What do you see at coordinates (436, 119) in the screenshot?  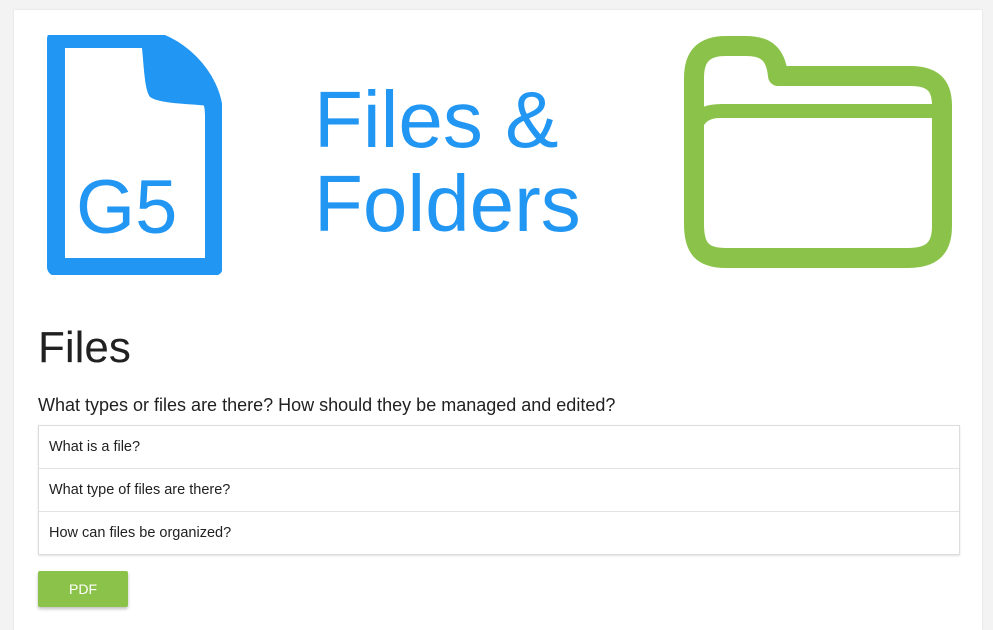 I see `hero-title-line-1: Files &` at bounding box center [436, 119].